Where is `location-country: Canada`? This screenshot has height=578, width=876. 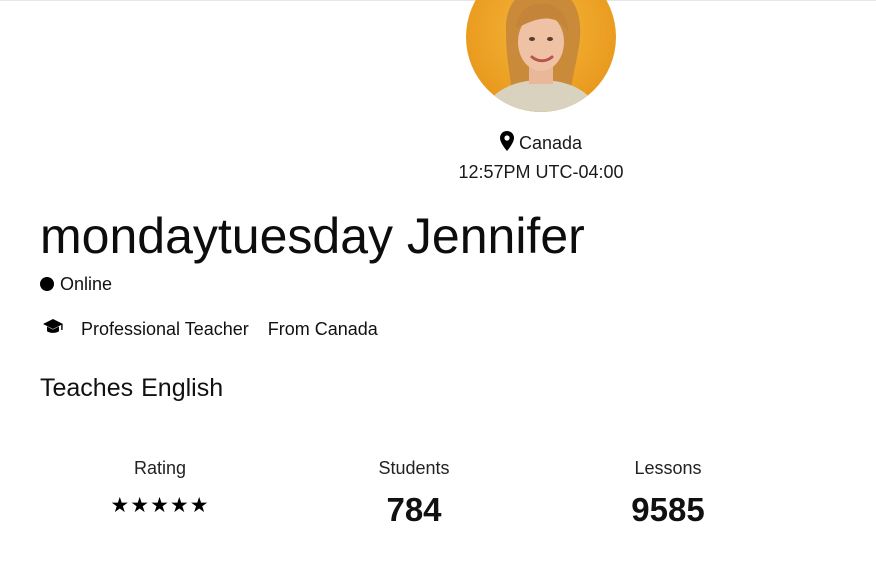
location-country: Canada is located at coordinates (550, 143).